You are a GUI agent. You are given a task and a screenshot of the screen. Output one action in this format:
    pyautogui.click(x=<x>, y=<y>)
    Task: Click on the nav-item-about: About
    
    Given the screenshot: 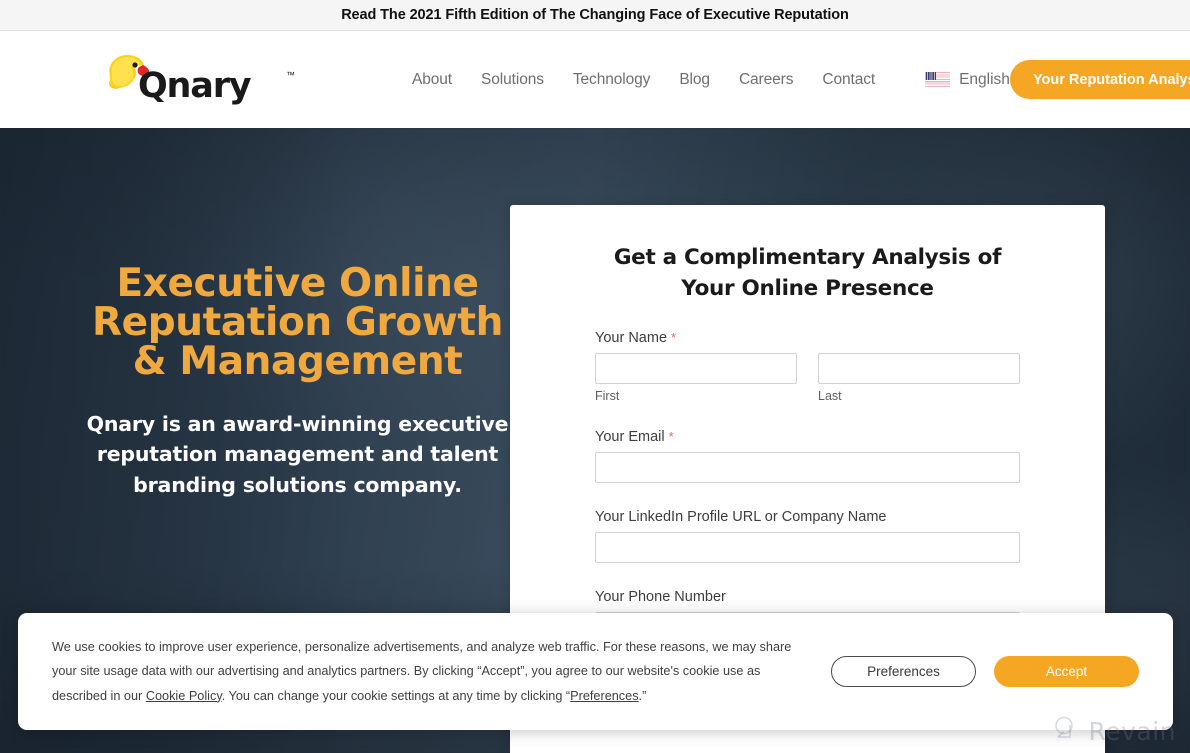 What is the action you would take?
    pyautogui.click(x=432, y=80)
    